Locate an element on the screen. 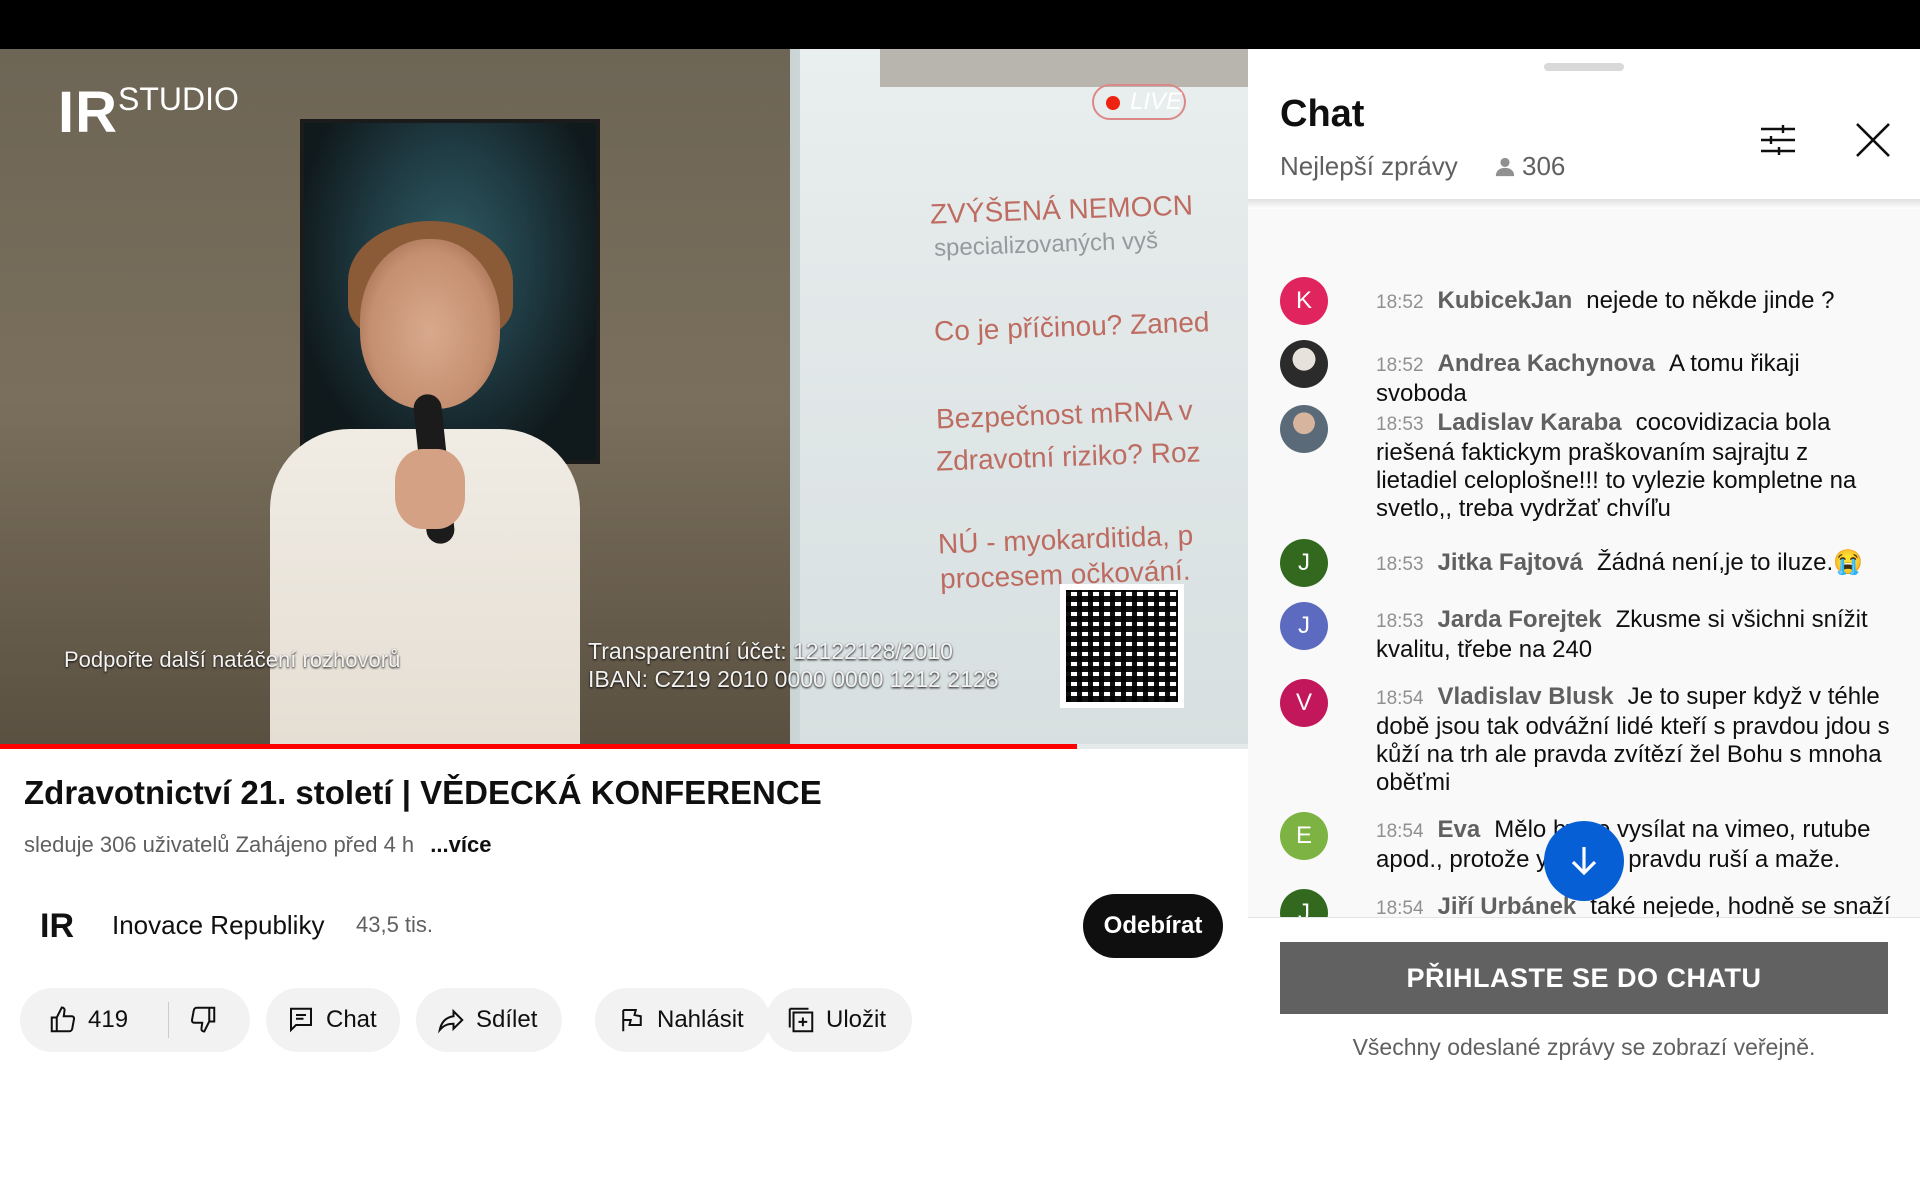  more-link: ...více is located at coordinates (460, 844).